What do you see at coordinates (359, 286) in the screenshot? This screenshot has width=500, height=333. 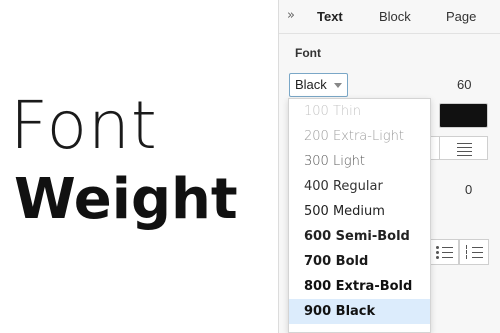 I see `font-weight-option: 800 Extra-Bold` at bounding box center [359, 286].